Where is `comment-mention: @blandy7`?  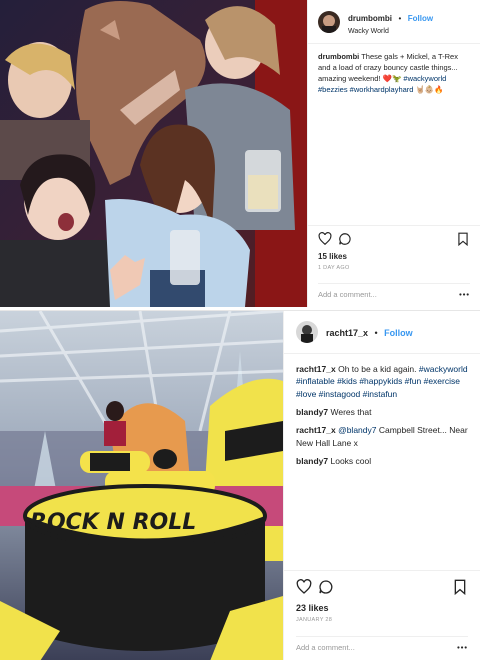 comment-mention: @blandy7 is located at coordinates (357, 430).